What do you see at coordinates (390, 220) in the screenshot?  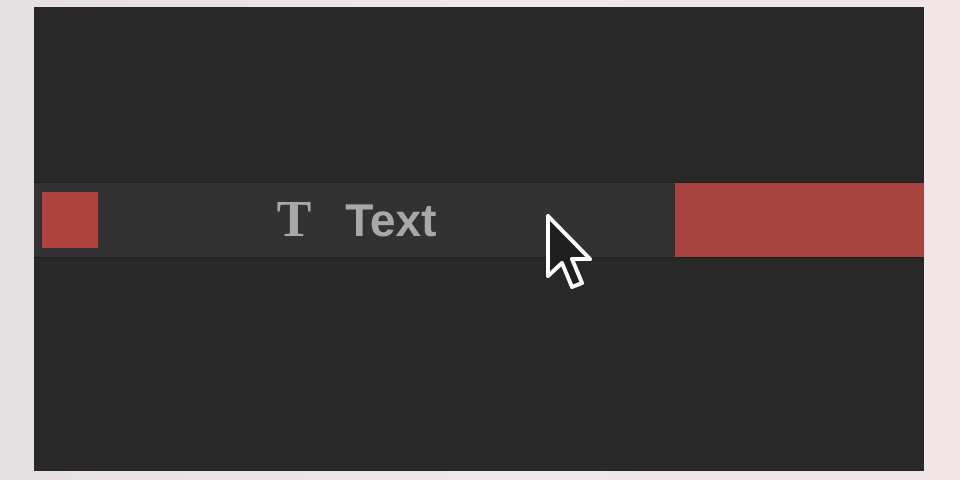 I see `track-label: Text` at bounding box center [390, 220].